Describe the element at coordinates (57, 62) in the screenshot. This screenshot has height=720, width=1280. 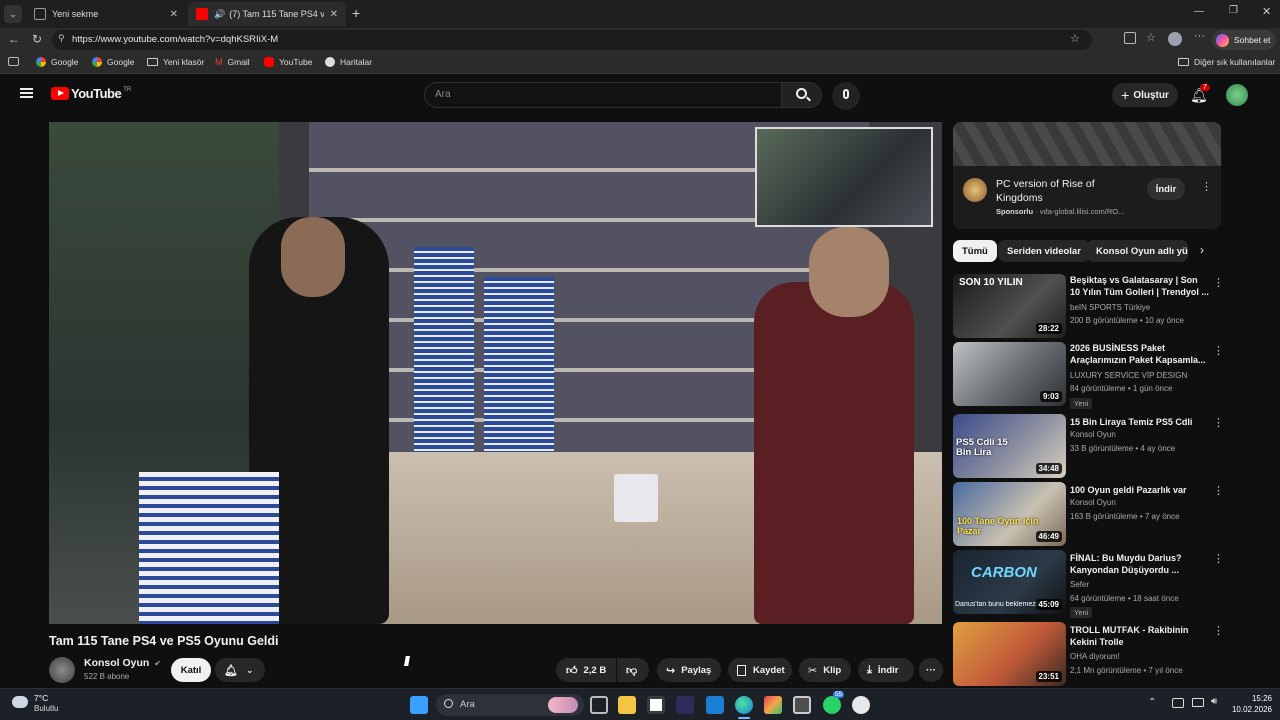
I see `bookmark-google: Google` at that location.